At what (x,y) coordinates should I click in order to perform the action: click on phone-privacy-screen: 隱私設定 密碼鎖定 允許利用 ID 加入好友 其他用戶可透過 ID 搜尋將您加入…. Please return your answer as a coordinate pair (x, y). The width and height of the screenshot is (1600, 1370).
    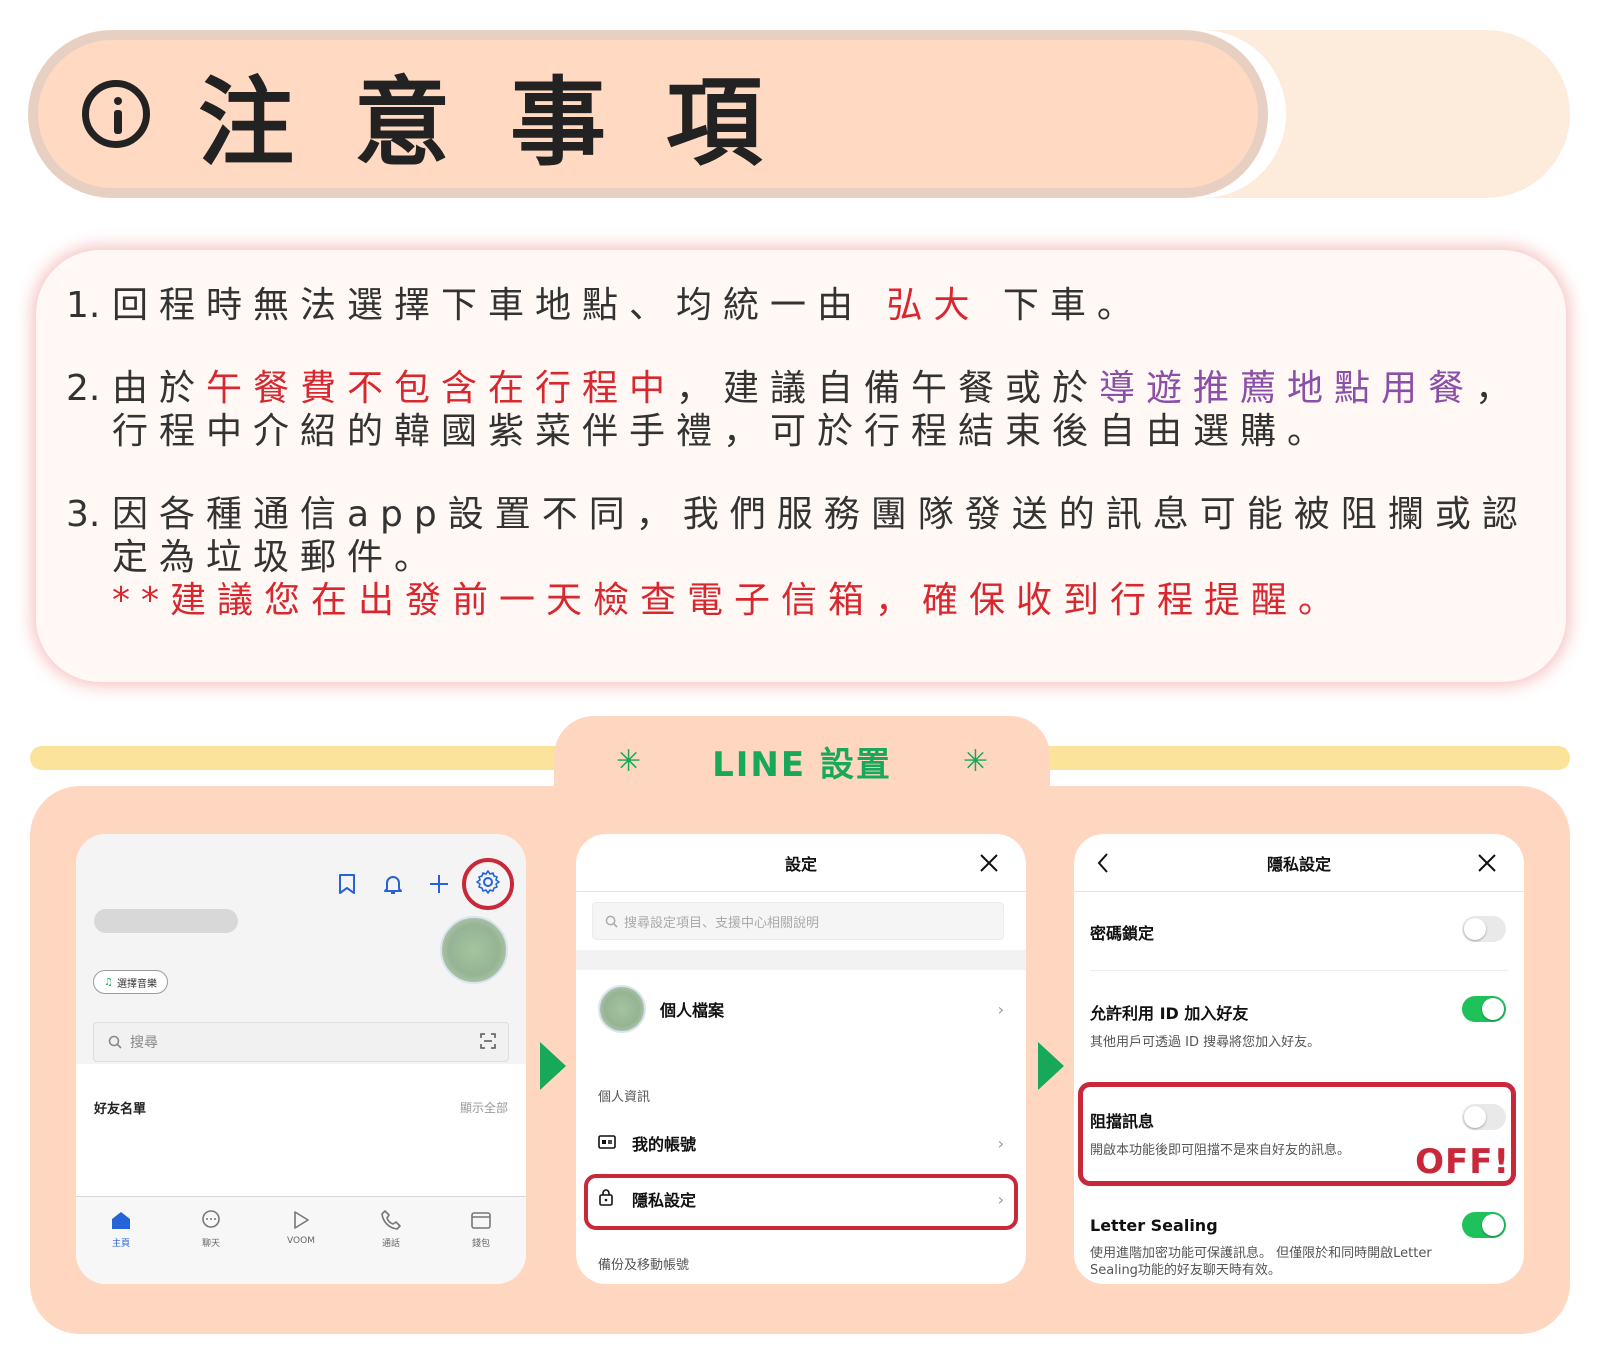
    Looking at the image, I should click on (1299, 1059).